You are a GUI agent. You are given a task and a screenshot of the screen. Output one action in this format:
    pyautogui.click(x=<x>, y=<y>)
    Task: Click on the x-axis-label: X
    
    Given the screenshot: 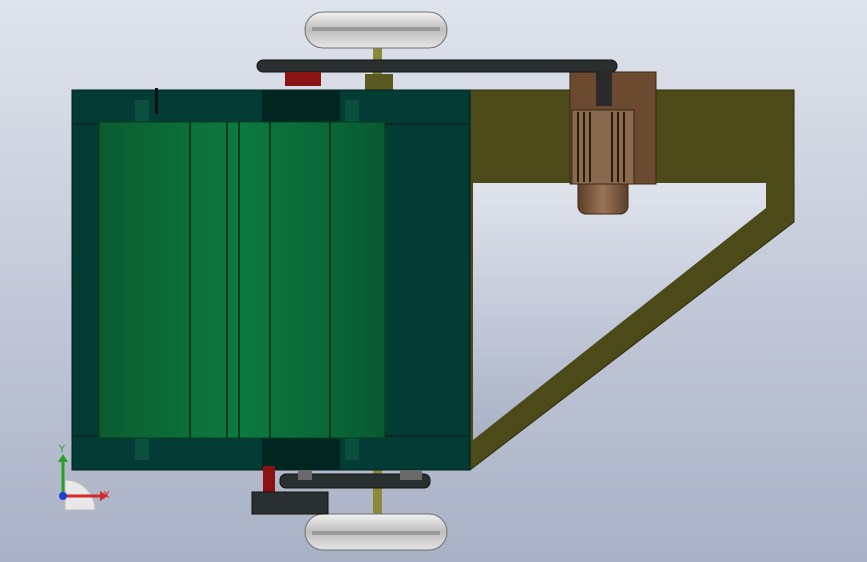 What is the action you would take?
    pyautogui.click(x=106, y=495)
    